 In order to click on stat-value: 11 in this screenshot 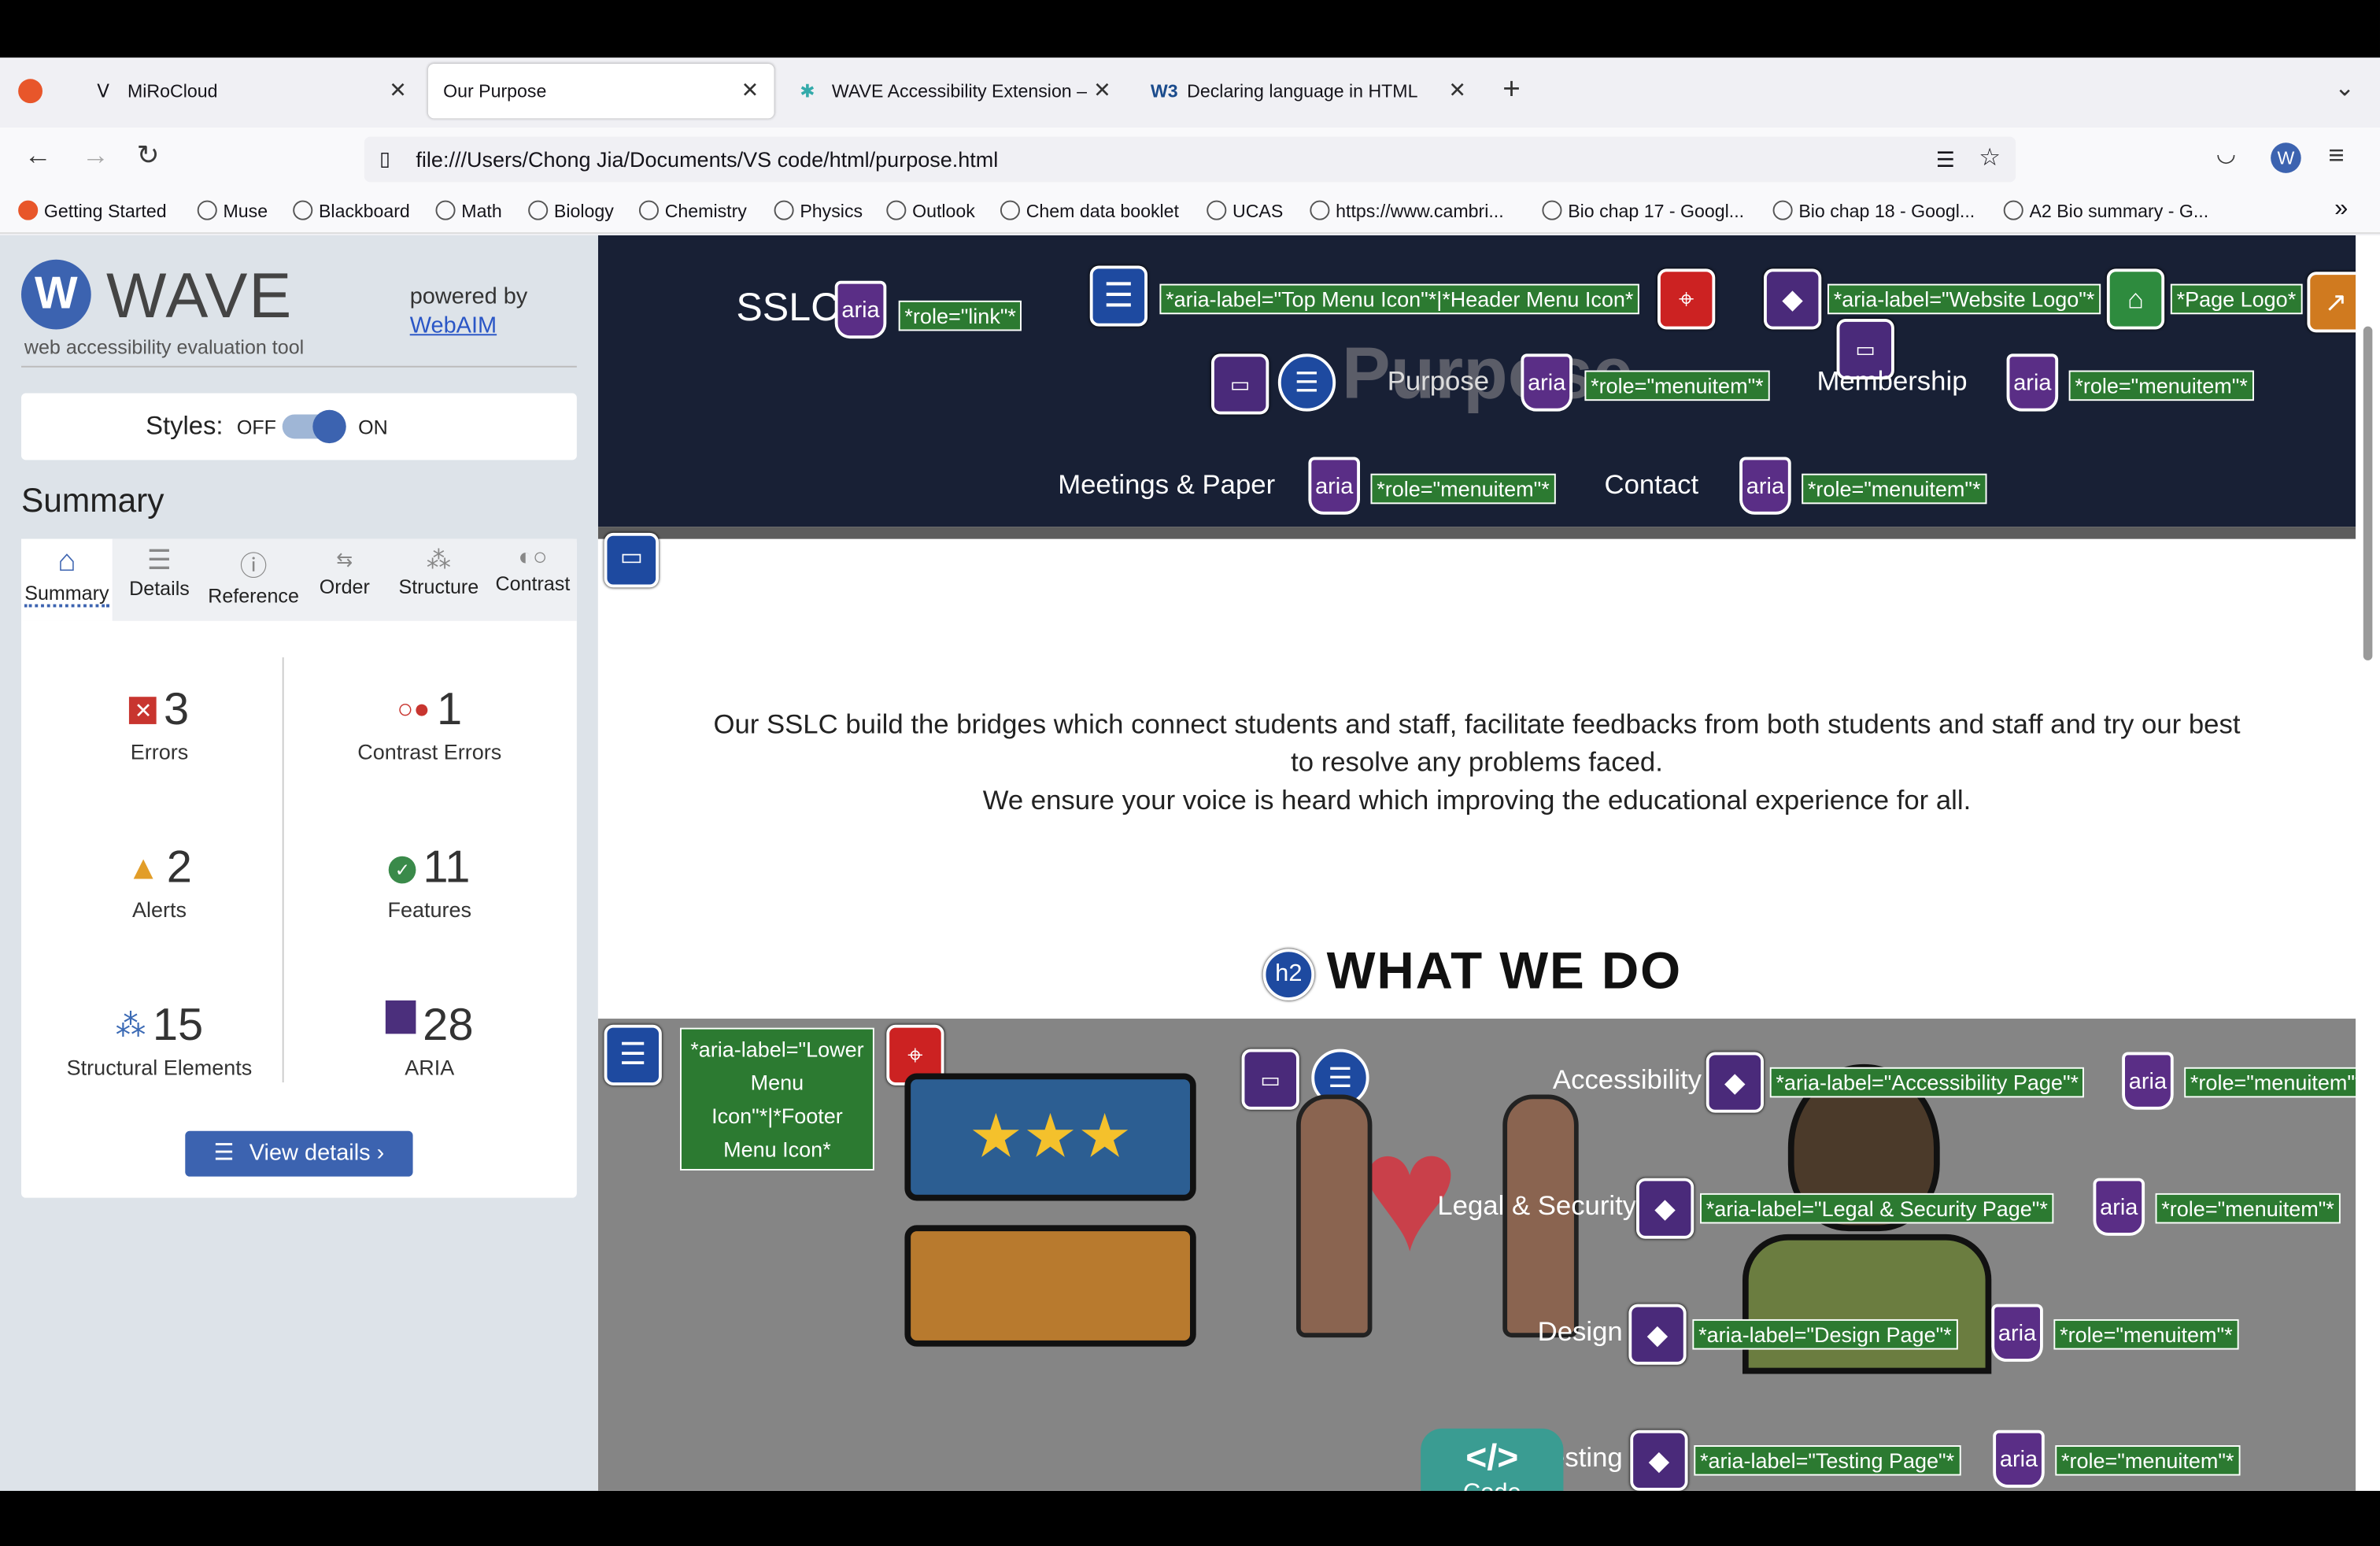, I will do `click(447, 868)`.